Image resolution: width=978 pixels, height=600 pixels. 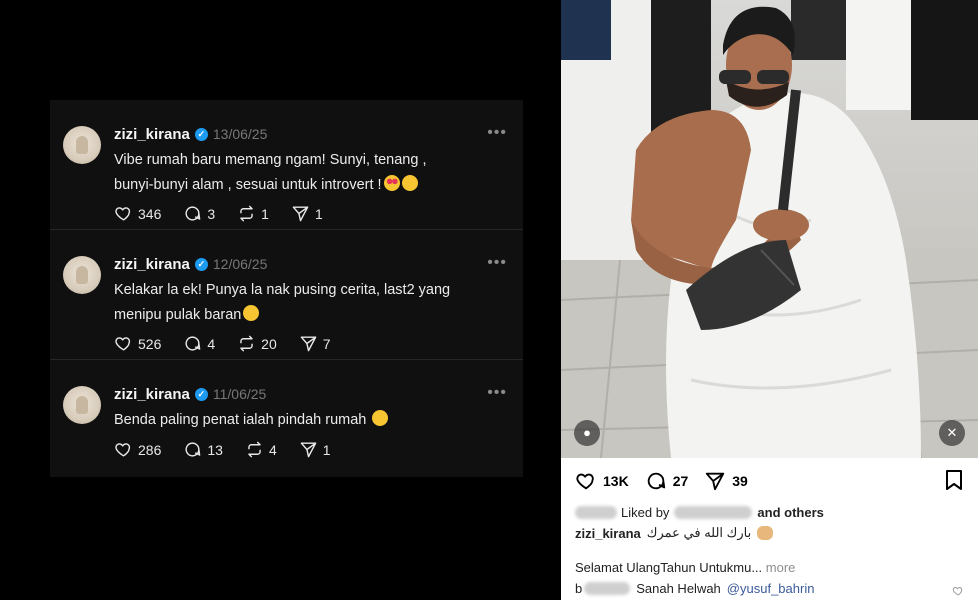 What do you see at coordinates (790, 512) in the screenshot?
I see `liked-by-suffix: and others` at bounding box center [790, 512].